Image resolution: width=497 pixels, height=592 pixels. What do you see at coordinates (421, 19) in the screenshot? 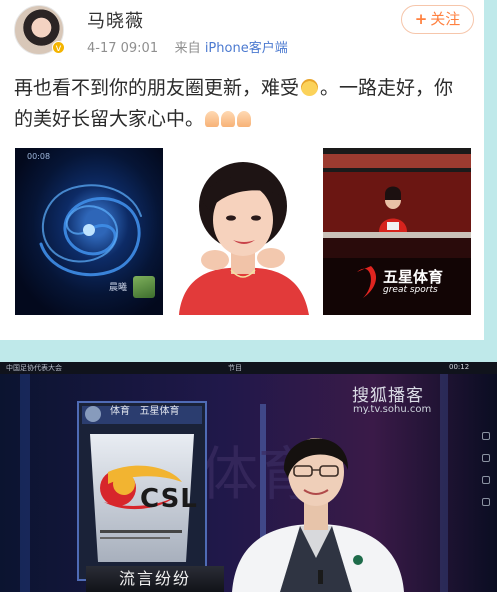
I see `plus-icon: +` at bounding box center [421, 19].